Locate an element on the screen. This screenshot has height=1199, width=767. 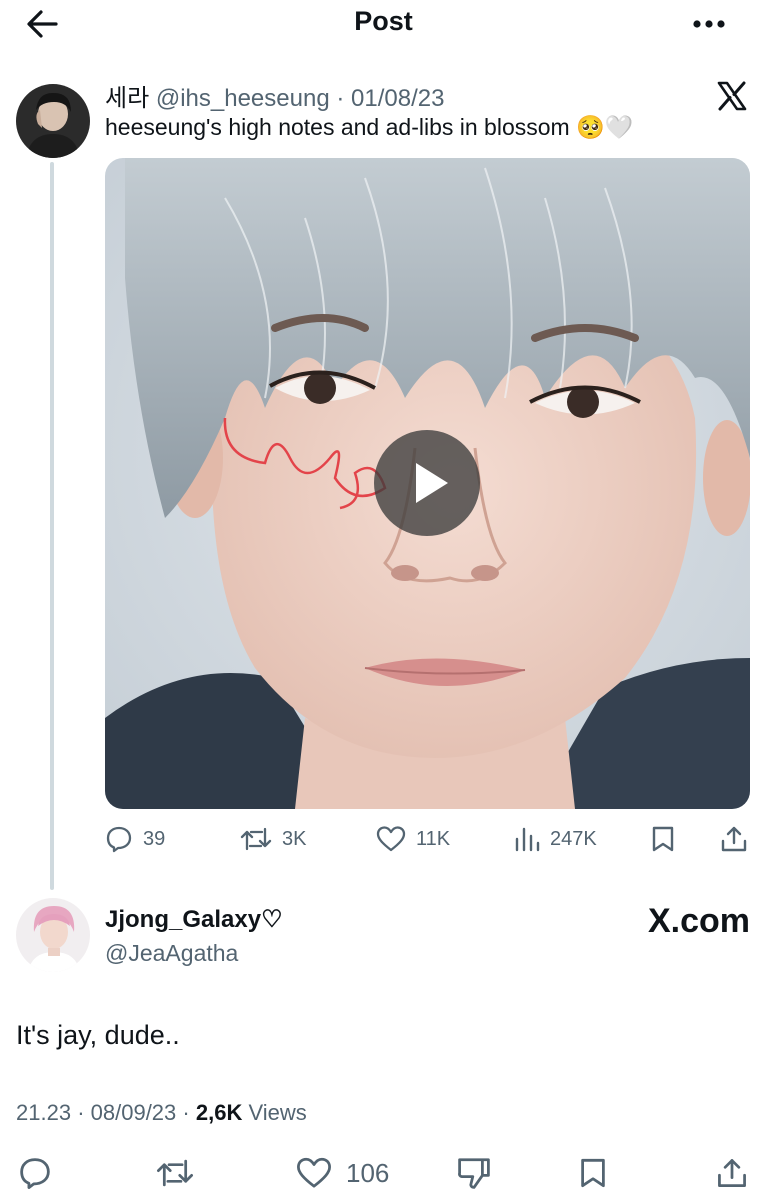
post-meta: 21.23 · 08/09/23 · 2,6K Views is located at coordinates (161, 1113).